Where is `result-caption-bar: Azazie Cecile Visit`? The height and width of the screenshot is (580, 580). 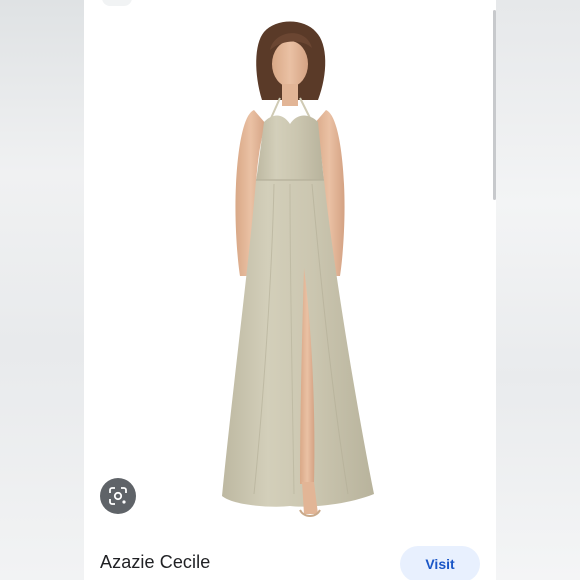 result-caption-bar: Azazie Cecile Visit is located at coordinates (290, 555).